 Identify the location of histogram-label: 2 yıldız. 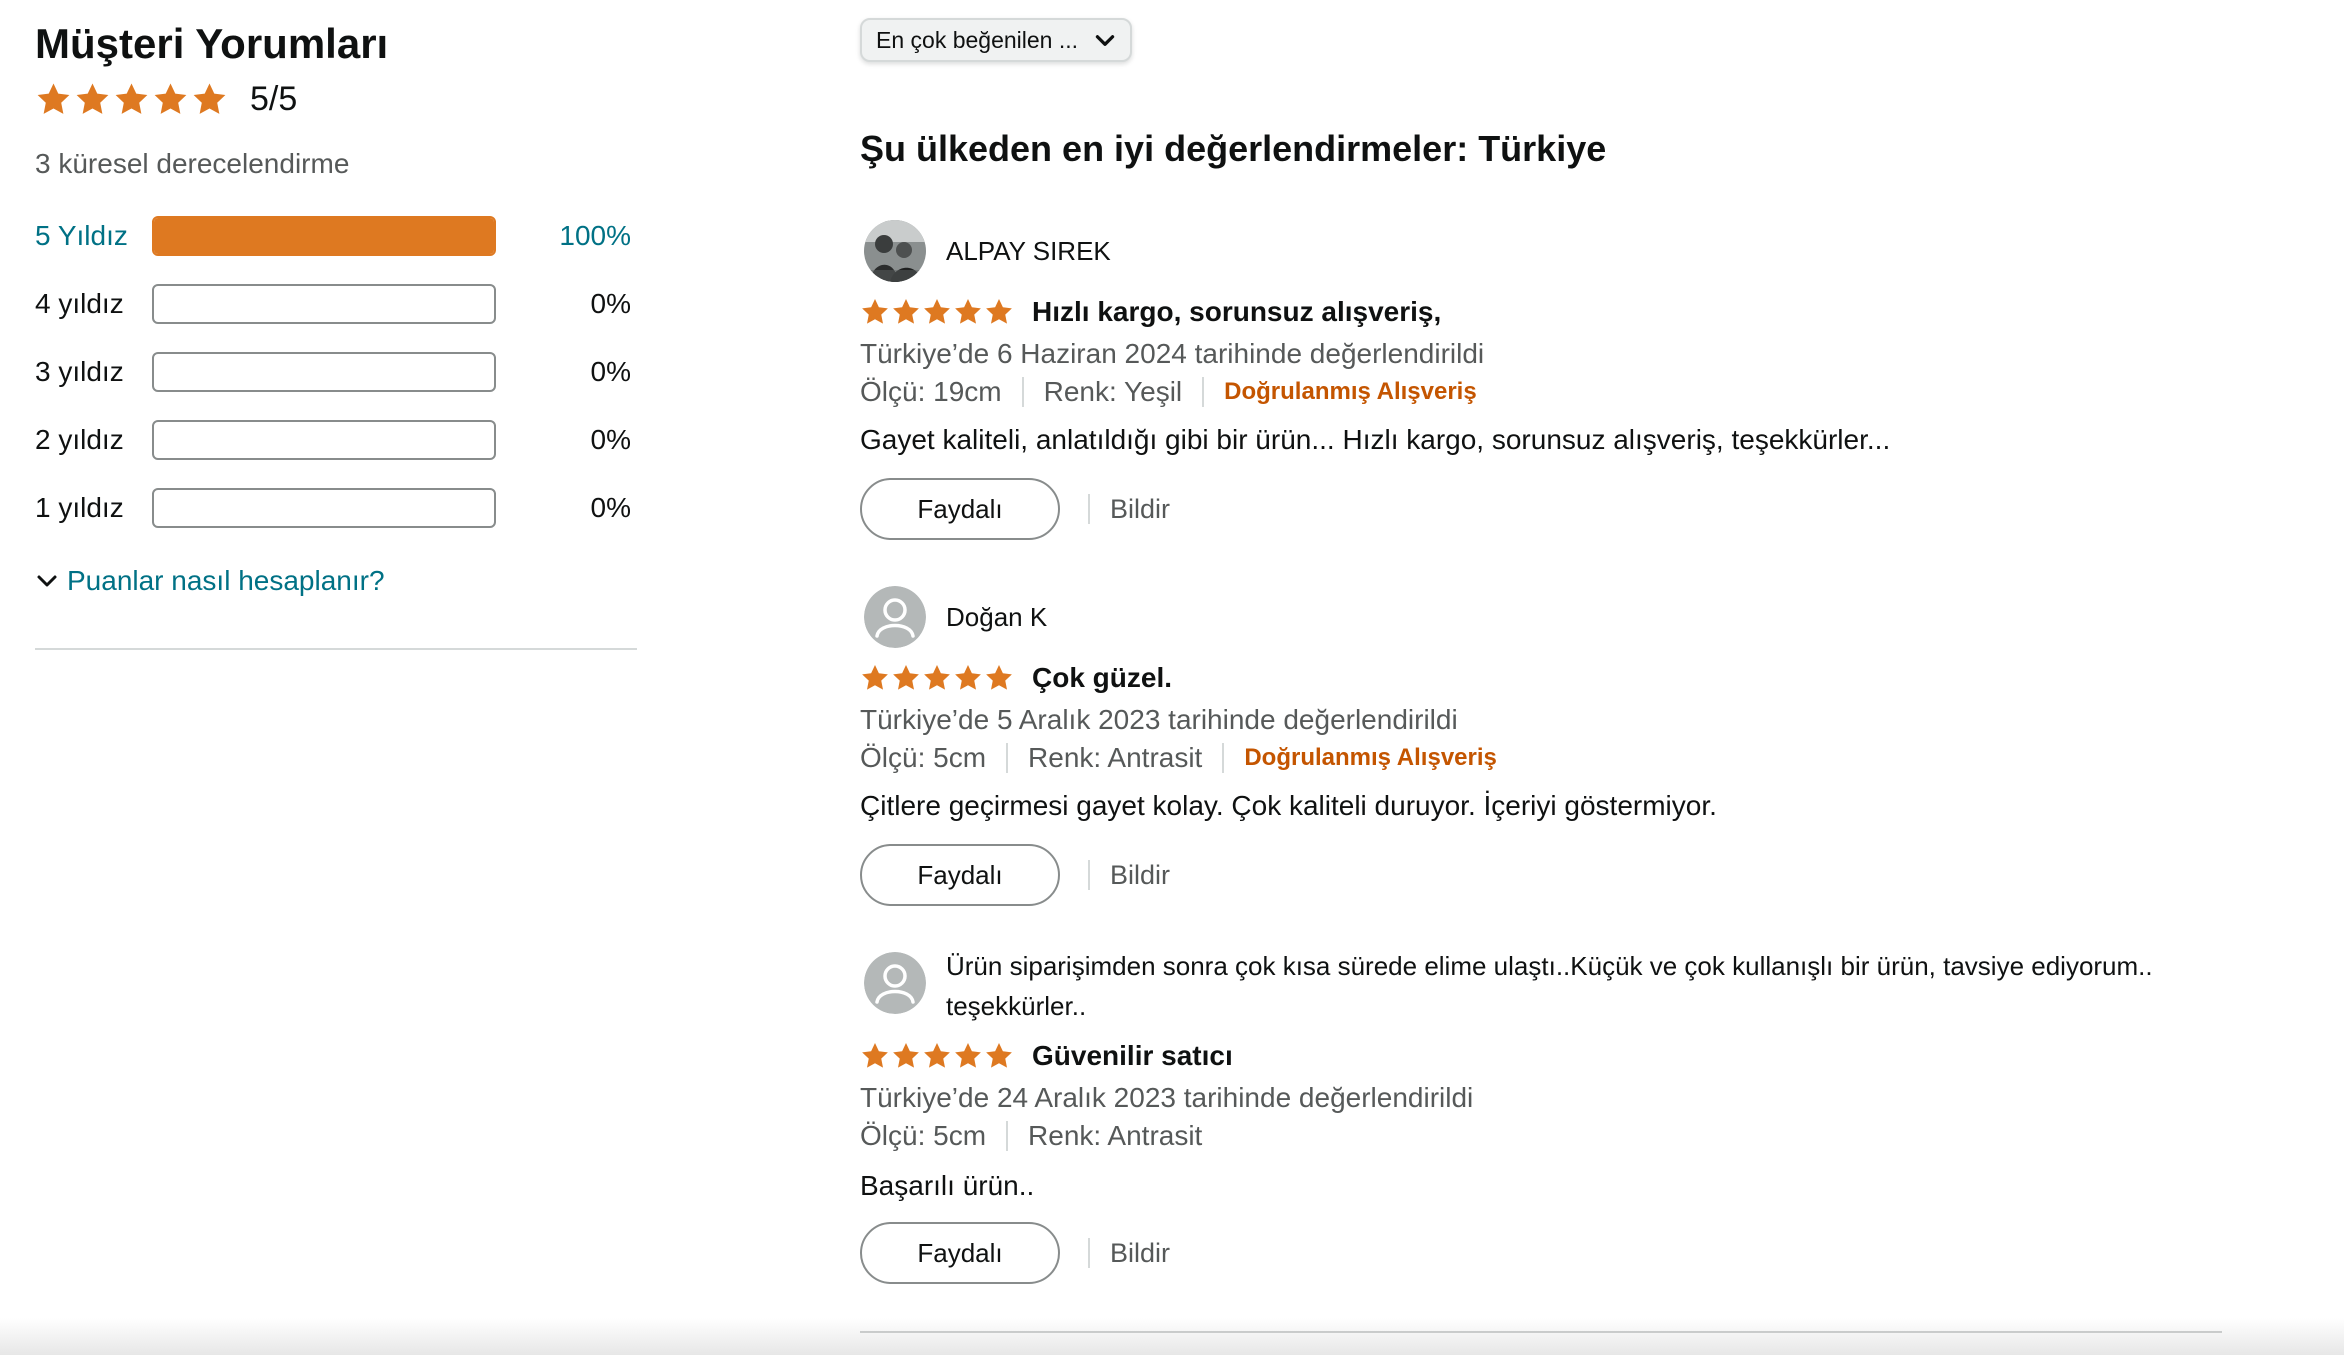
(79, 439).